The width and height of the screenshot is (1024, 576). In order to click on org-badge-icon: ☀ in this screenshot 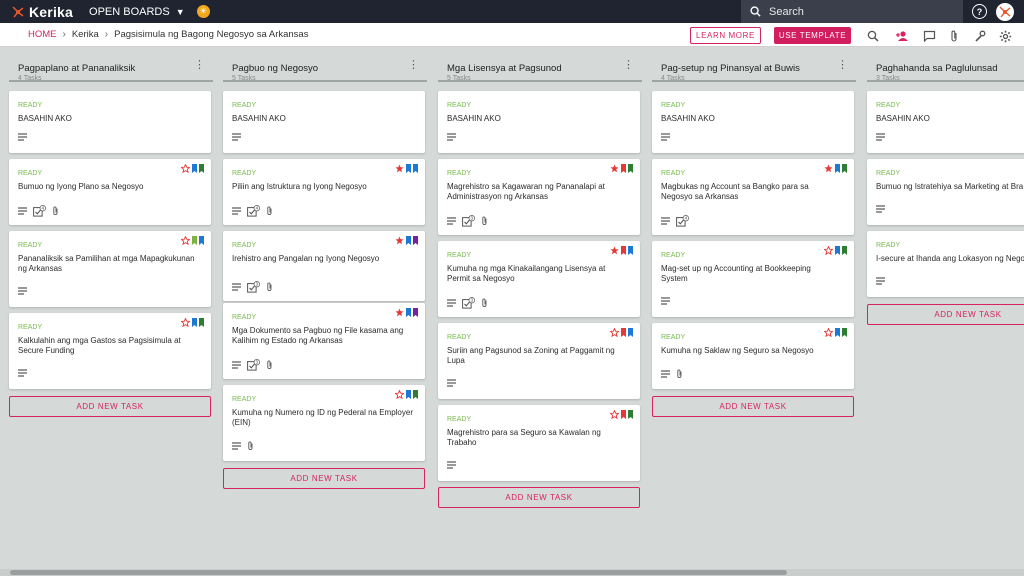, I will do `click(203, 11)`.